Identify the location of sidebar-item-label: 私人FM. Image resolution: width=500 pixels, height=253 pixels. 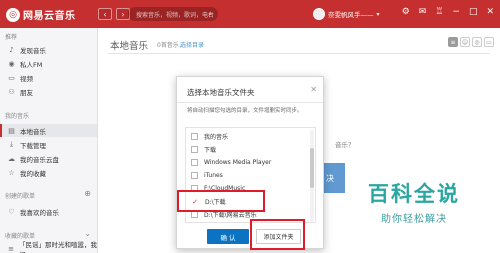
(31, 64).